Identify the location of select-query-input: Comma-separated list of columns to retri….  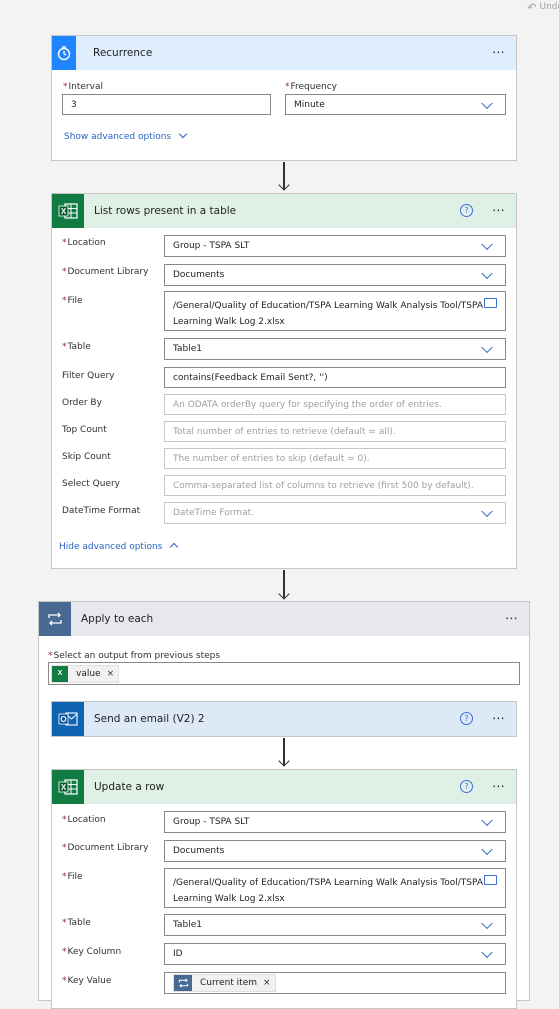
(335, 485).